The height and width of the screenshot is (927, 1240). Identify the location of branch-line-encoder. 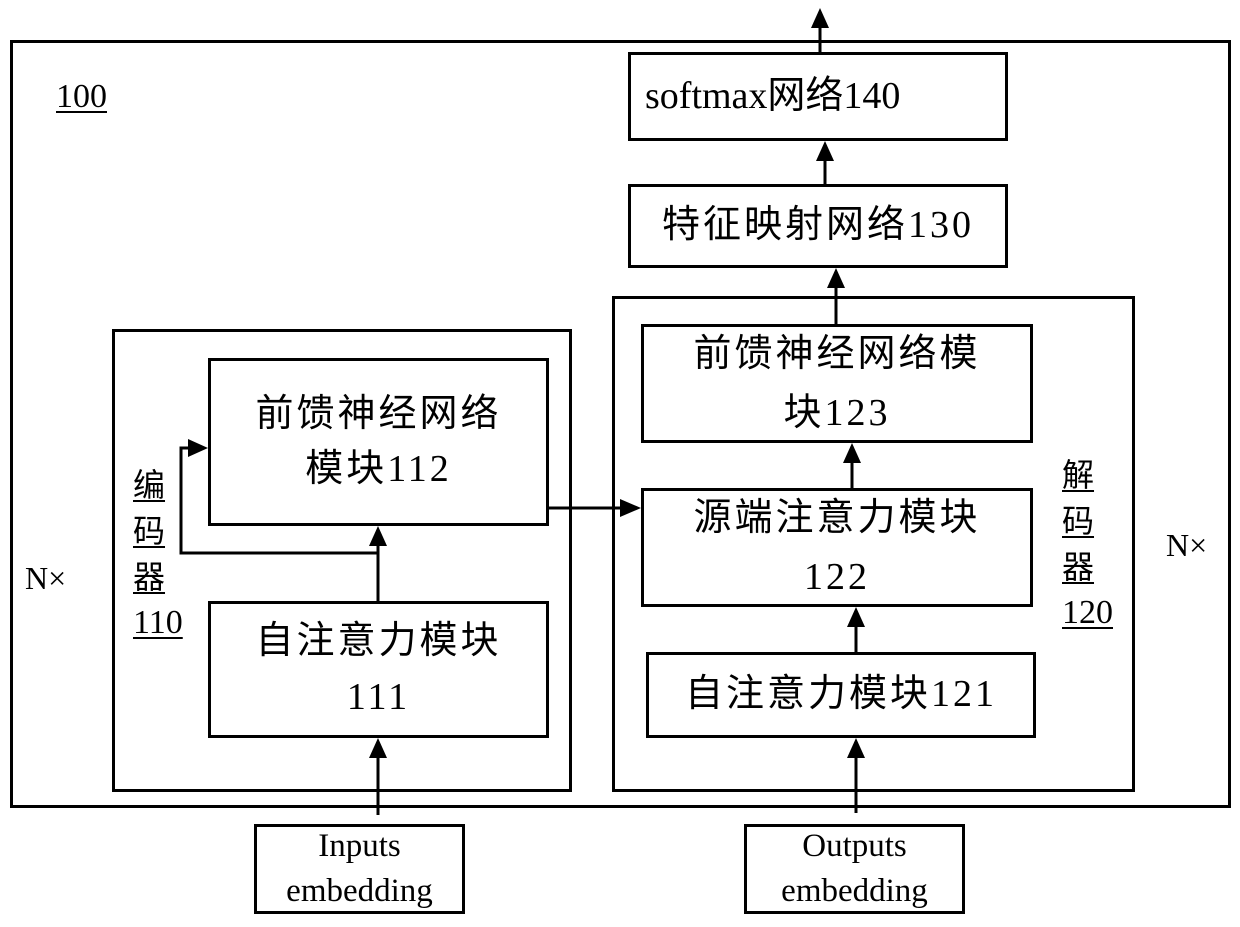
(278, 500).